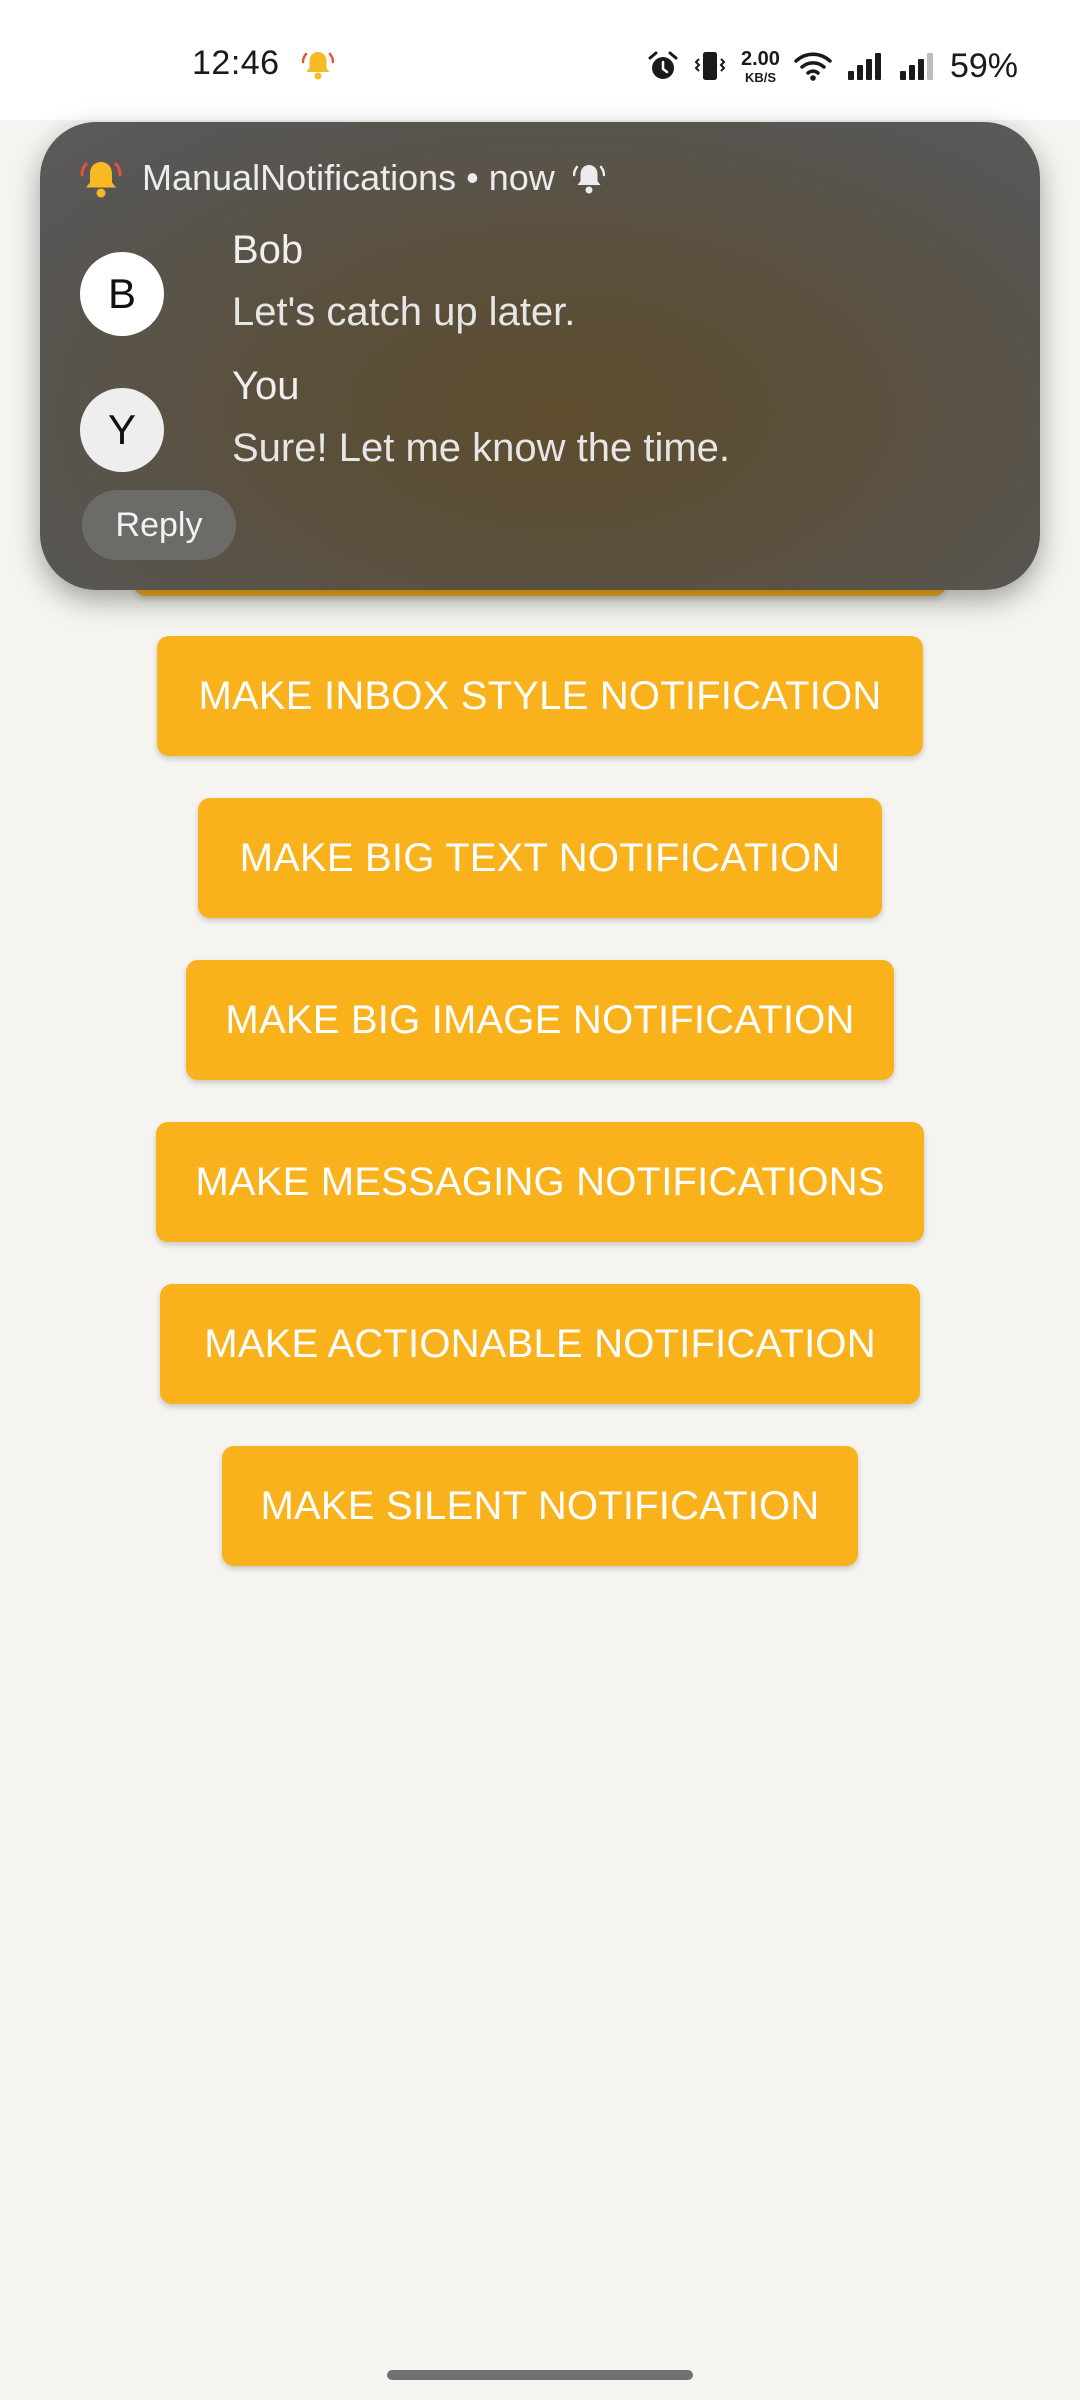 The height and width of the screenshot is (2400, 1080). Describe the element at coordinates (540, 60) in the screenshot. I see `status-bar: 12:46 2.00 KB/S 59%` at that location.